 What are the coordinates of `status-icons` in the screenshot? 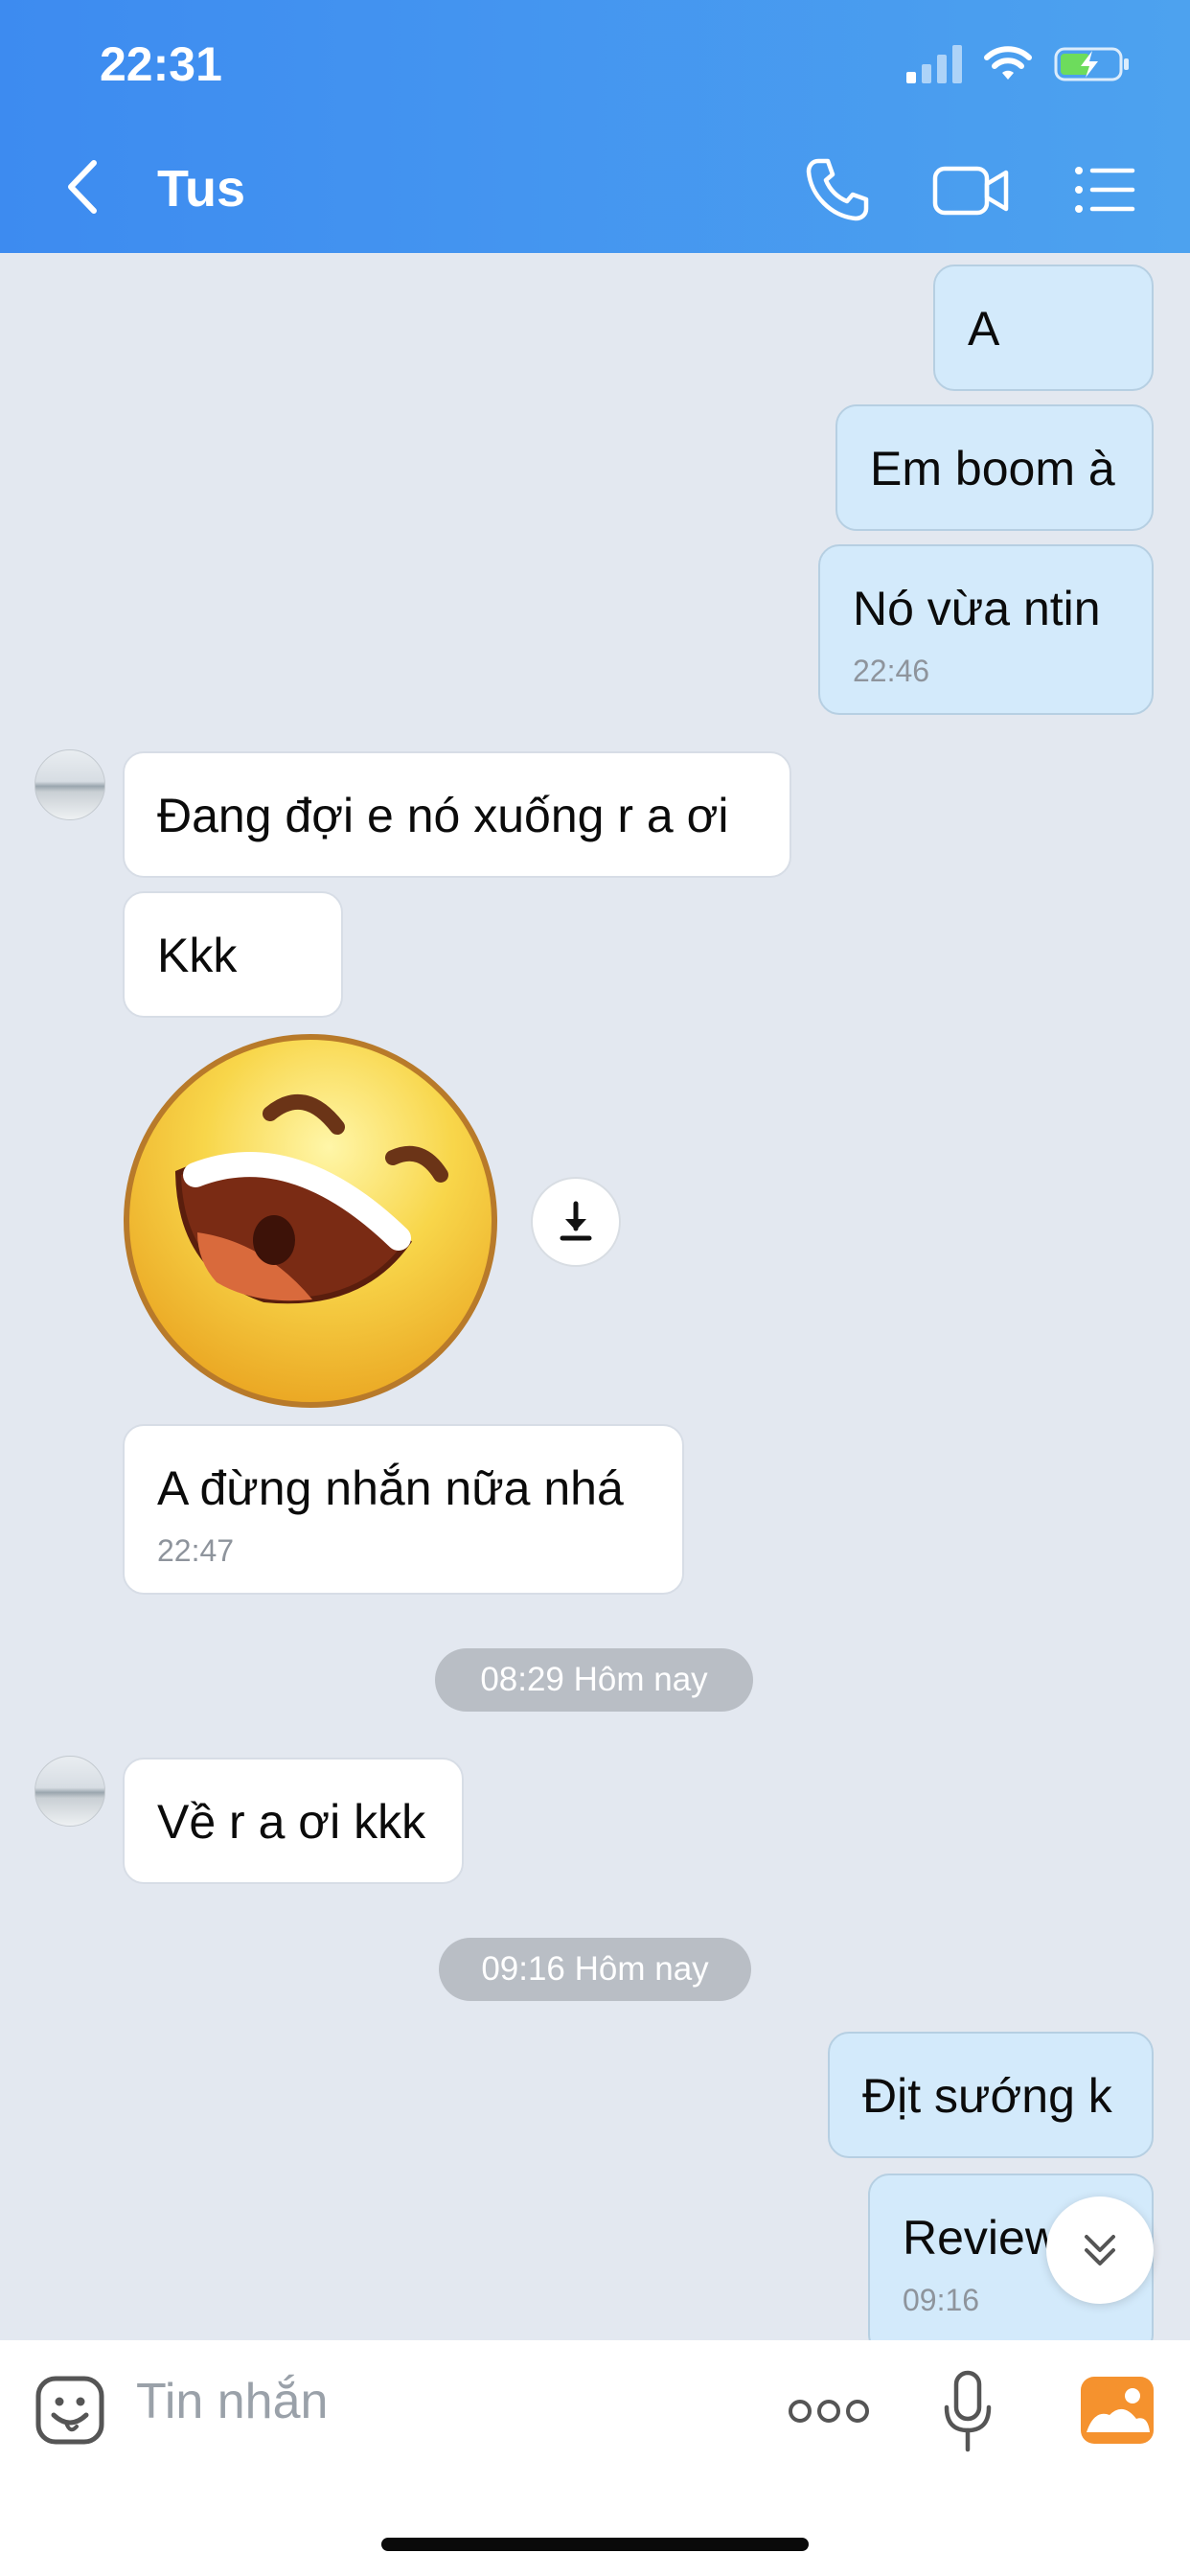 It's located at (1018, 64).